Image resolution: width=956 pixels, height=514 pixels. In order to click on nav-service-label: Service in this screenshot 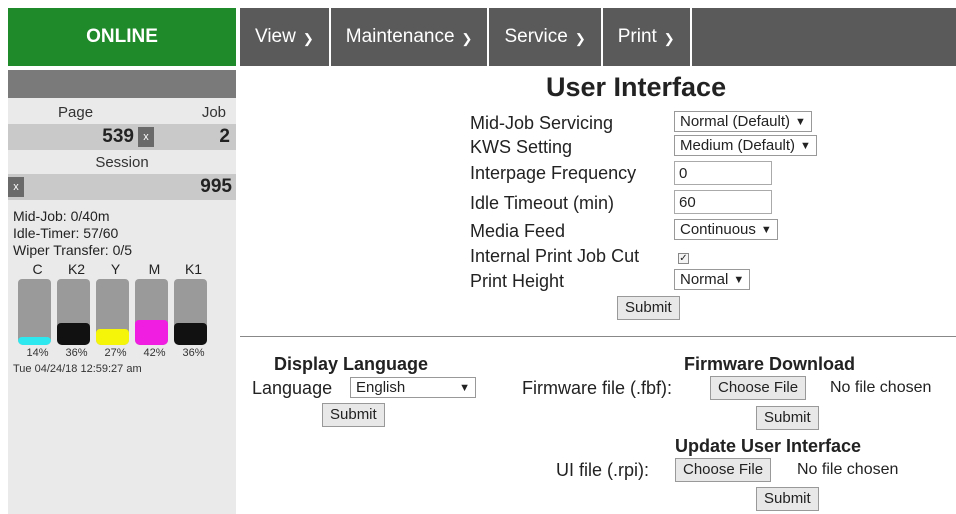, I will do `click(536, 36)`.